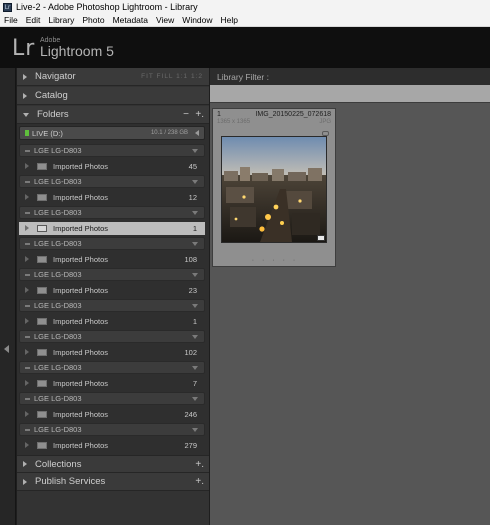  I want to click on menu-view: View, so click(165, 20).